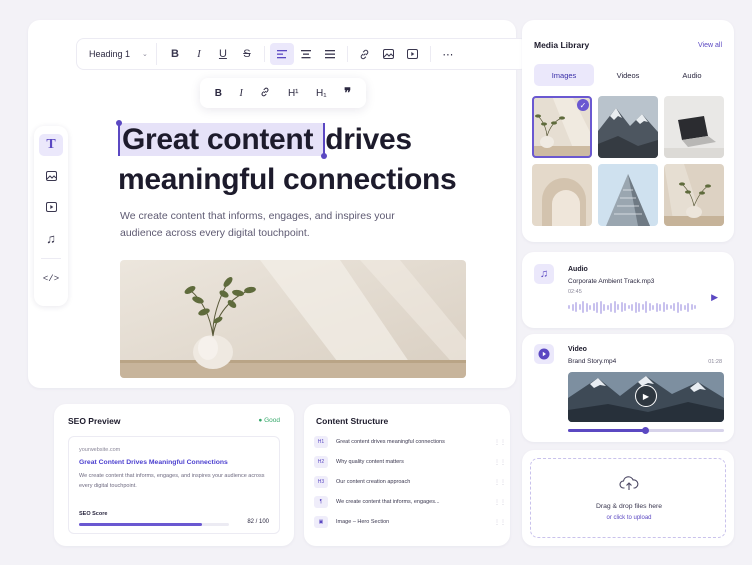  Describe the element at coordinates (544, 354) in the screenshot. I see `video-play-circle-icon` at that location.